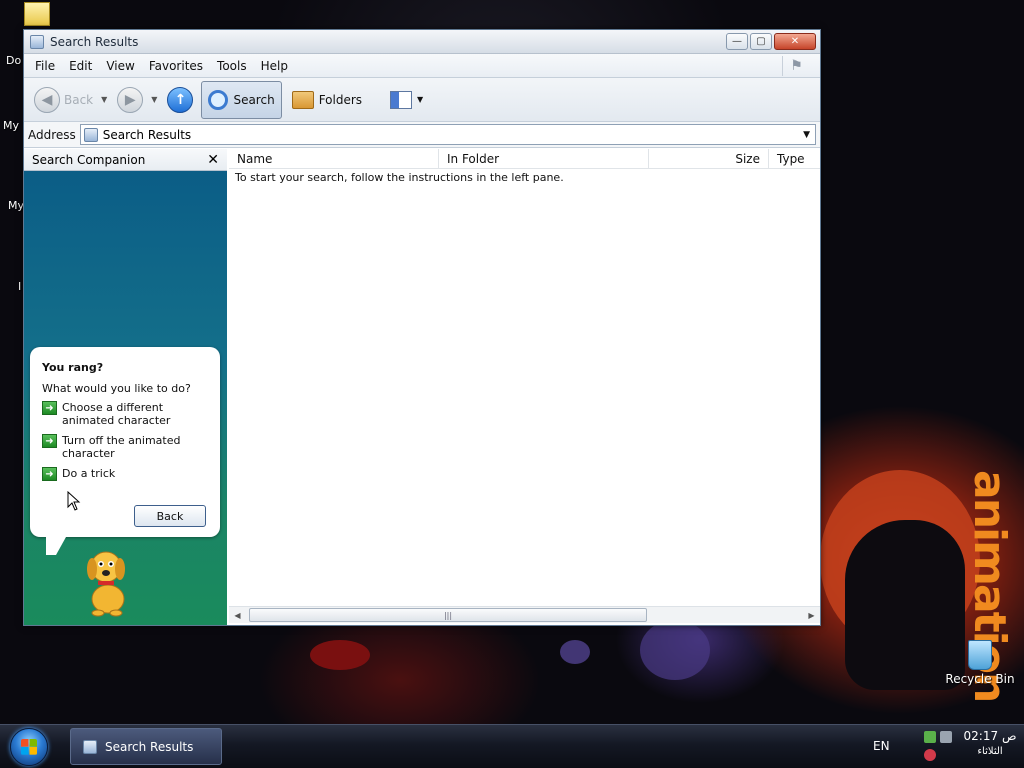 The width and height of the screenshot is (1024, 768). What do you see at coordinates (930, 737) in the screenshot?
I see `network-icon` at bounding box center [930, 737].